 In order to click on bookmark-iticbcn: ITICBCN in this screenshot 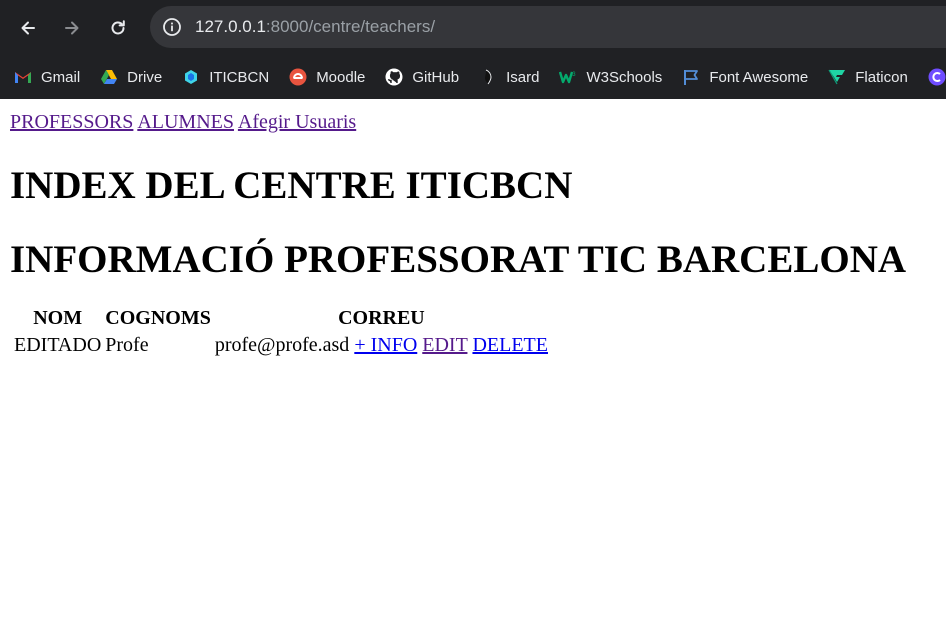, I will do `click(225, 77)`.